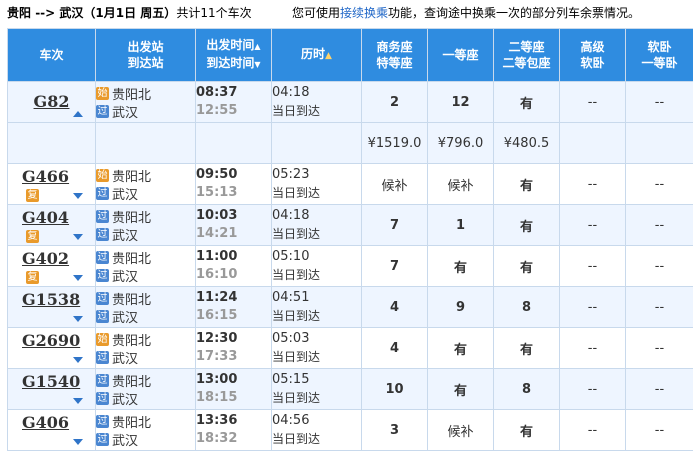 The height and width of the screenshot is (453, 693). Describe the element at coordinates (460, 225) in the screenshot. I see `first-class-seat: 1` at that location.